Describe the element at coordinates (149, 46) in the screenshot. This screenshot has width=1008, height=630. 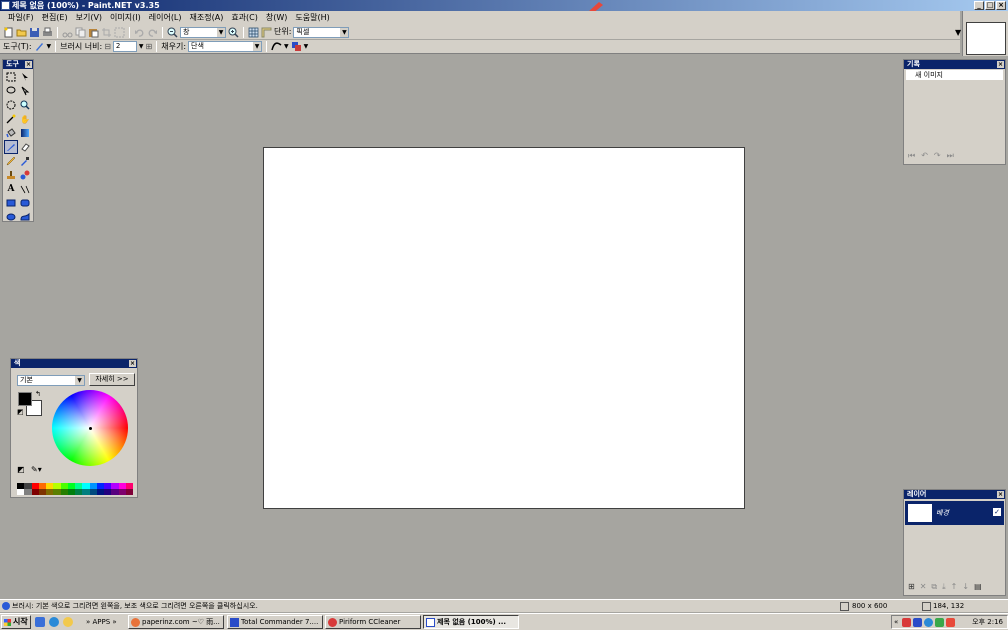
I see `increase-width-icon: ⊞` at that location.